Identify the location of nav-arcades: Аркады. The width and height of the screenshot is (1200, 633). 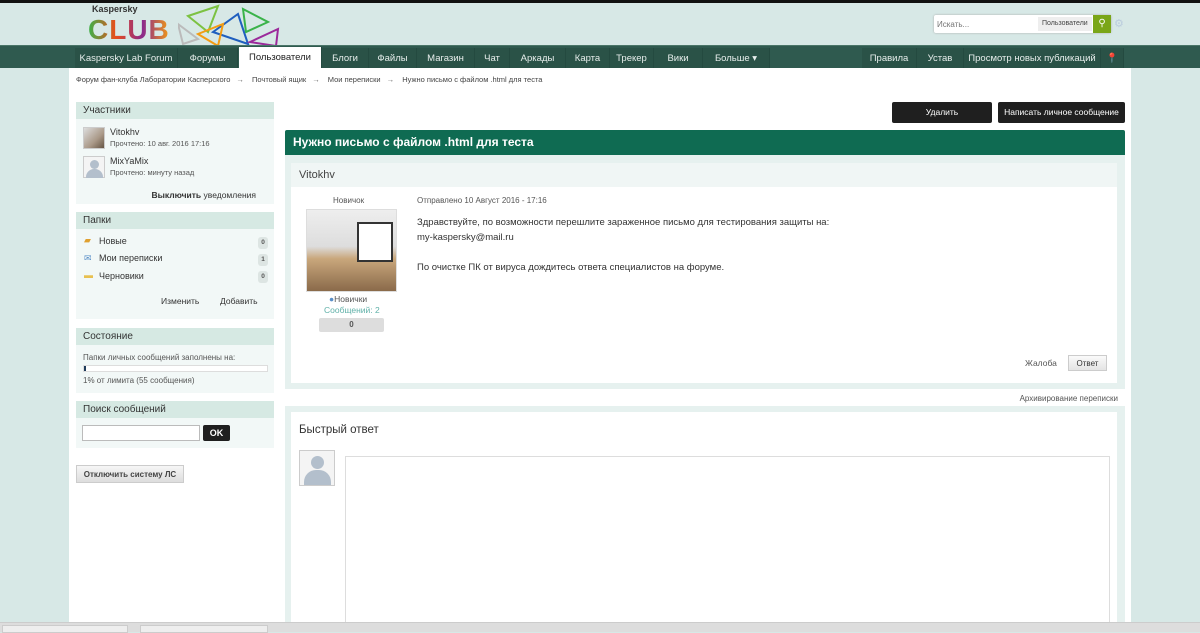
(538, 58).